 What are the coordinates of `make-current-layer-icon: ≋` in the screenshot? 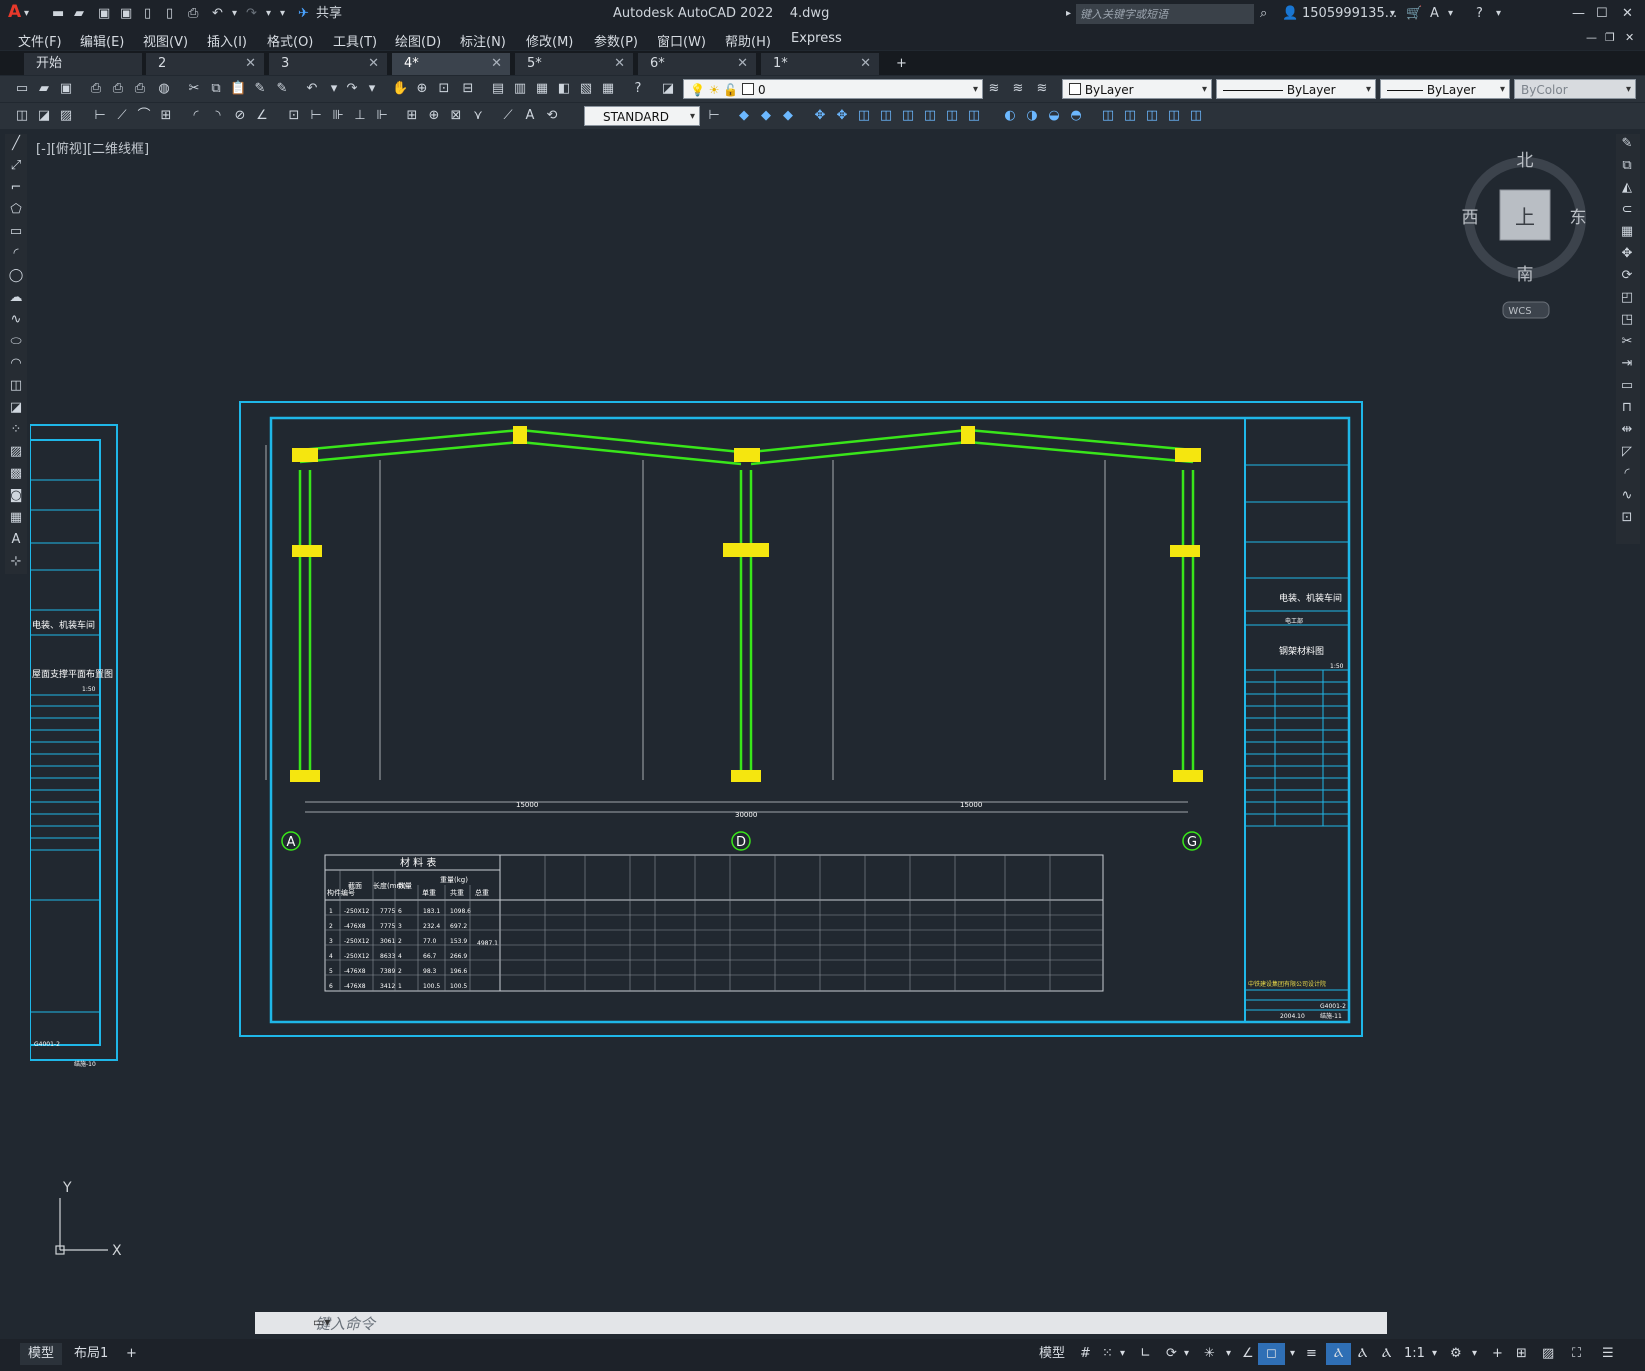 It's located at (994, 89).